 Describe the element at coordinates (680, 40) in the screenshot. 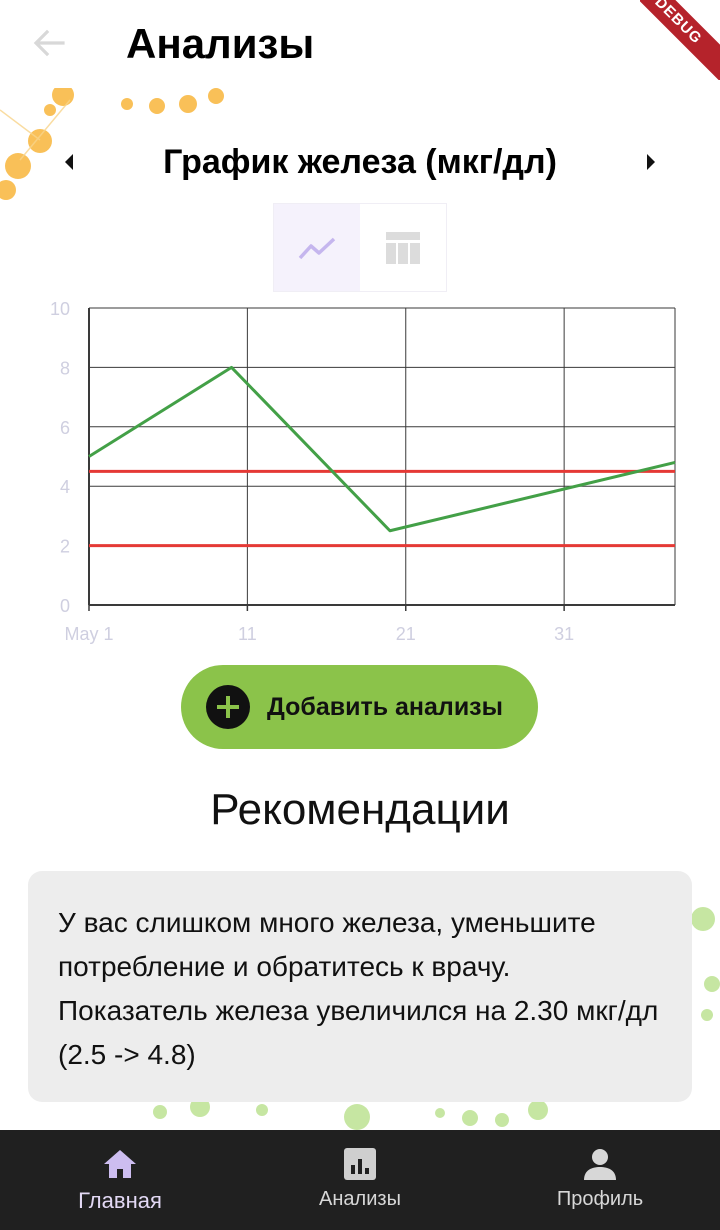

I see `debug-banner: DEBUG` at that location.